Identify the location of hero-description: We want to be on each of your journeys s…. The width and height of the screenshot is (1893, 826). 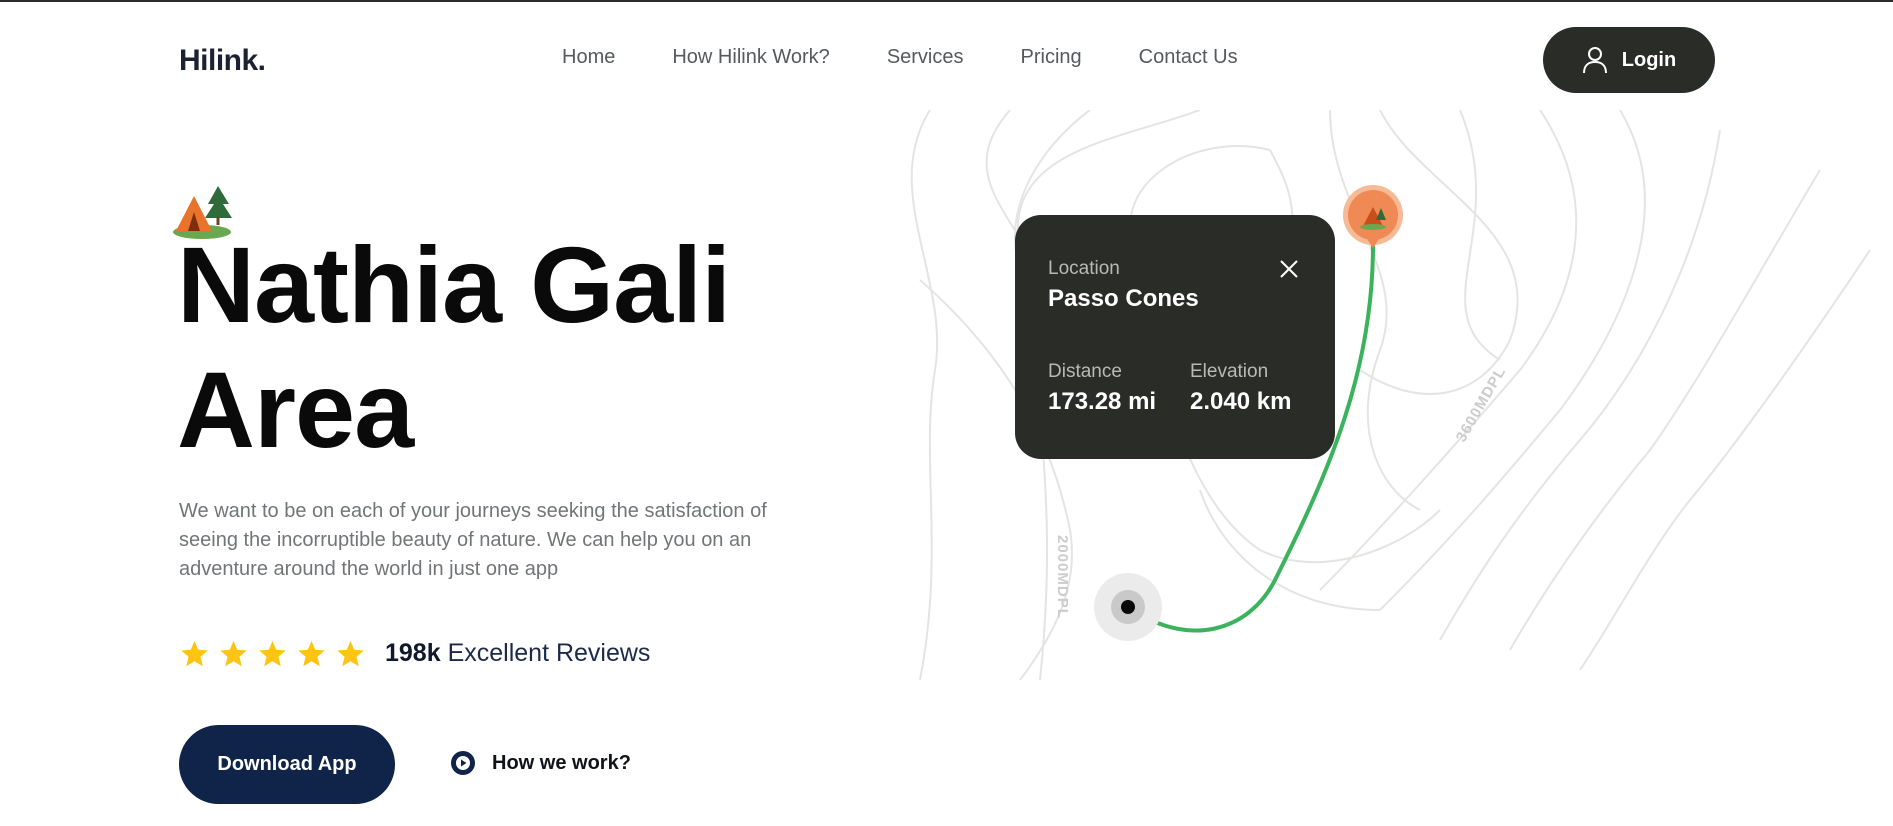
(473, 540).